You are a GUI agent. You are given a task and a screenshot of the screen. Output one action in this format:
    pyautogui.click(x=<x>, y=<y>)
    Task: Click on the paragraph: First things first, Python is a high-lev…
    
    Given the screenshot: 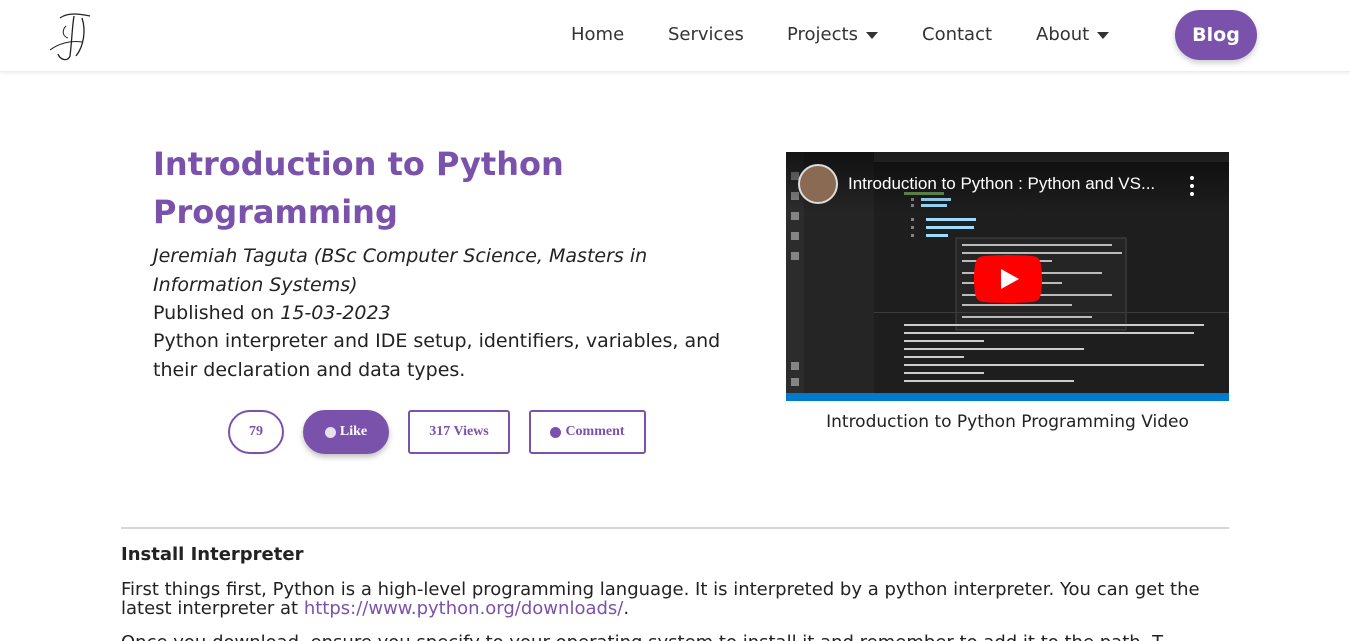 What is the action you would take?
    pyautogui.click(x=675, y=599)
    